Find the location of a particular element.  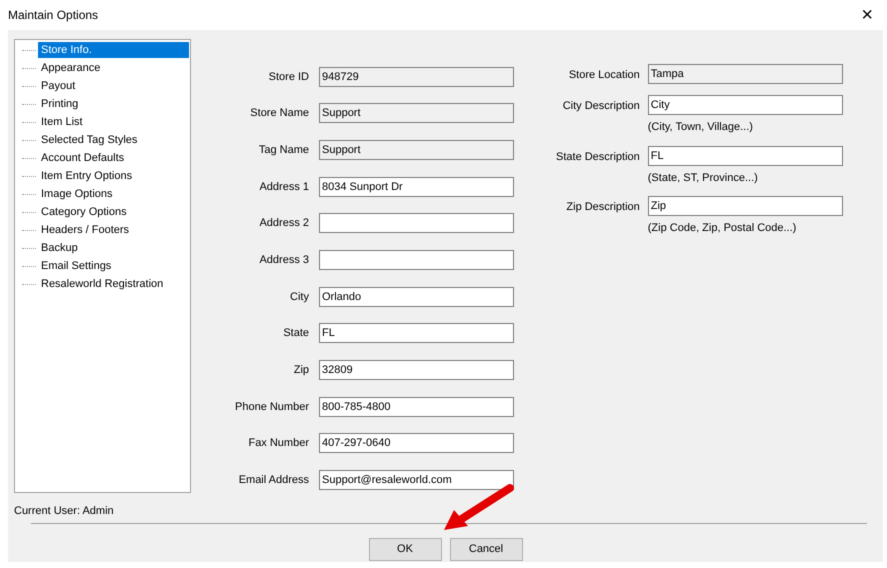

tree-item: Payout is located at coordinates (58, 86).